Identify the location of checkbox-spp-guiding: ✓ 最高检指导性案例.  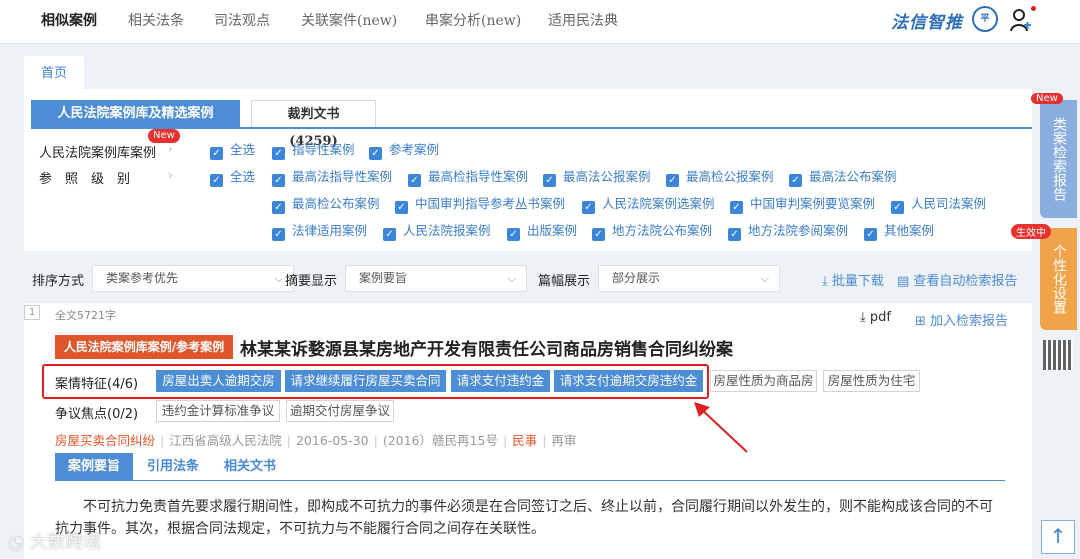
(468, 178).